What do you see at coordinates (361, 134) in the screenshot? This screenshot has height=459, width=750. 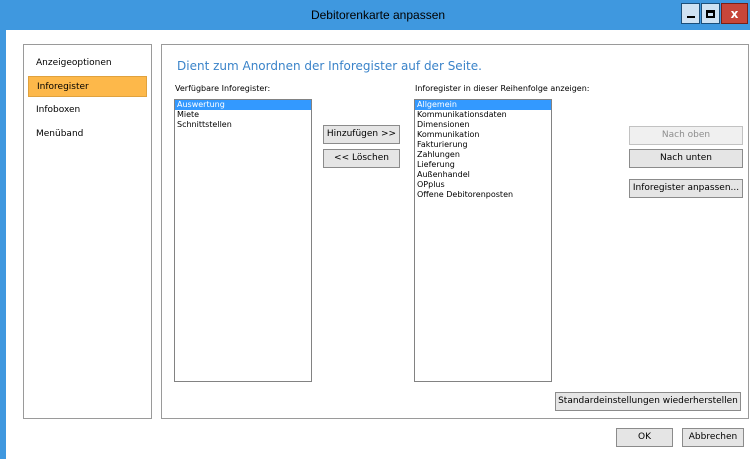 I see `add-button: Hinzufügen >>` at bounding box center [361, 134].